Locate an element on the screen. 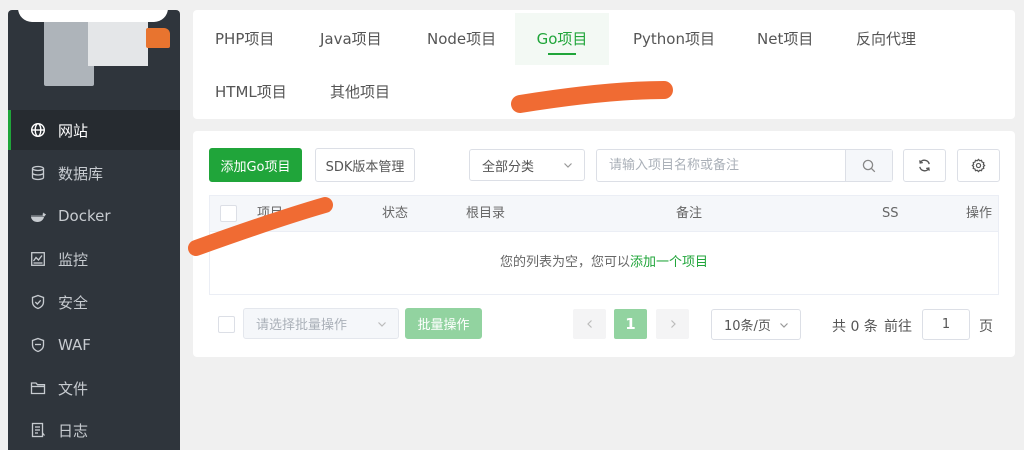  sidebar-item-monitor: 监控 is located at coordinates (94, 259).